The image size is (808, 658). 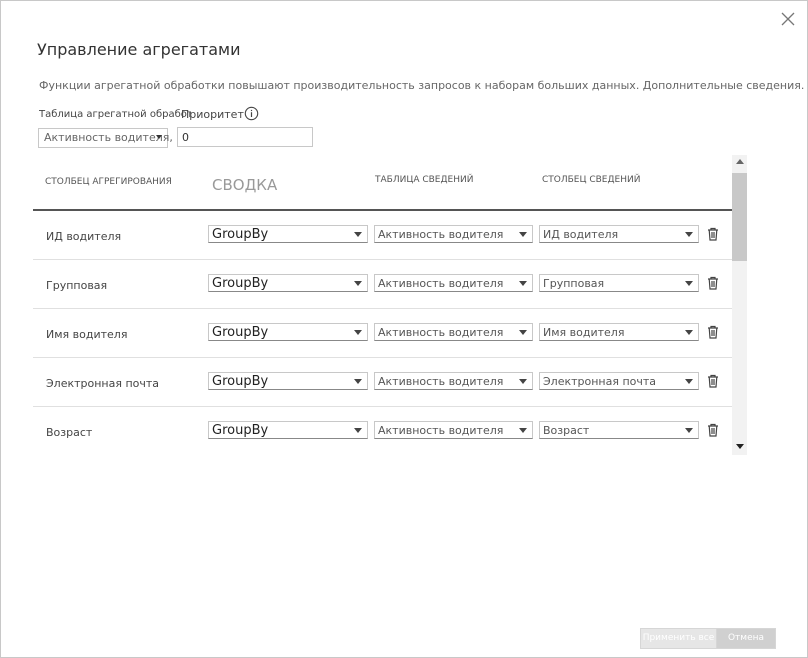 I want to click on priority-label: Приоритет, so click(x=212, y=114).